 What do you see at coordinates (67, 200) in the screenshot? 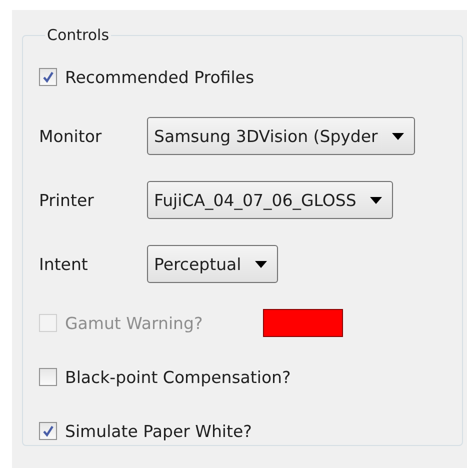
I see `field-label: Printer` at bounding box center [67, 200].